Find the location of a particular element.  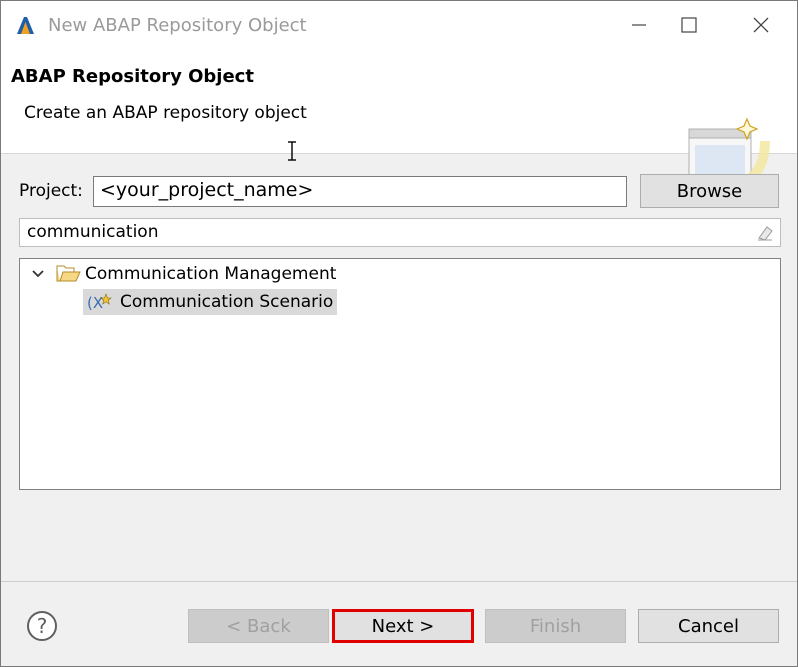

project-label: Project: is located at coordinates (51, 191).